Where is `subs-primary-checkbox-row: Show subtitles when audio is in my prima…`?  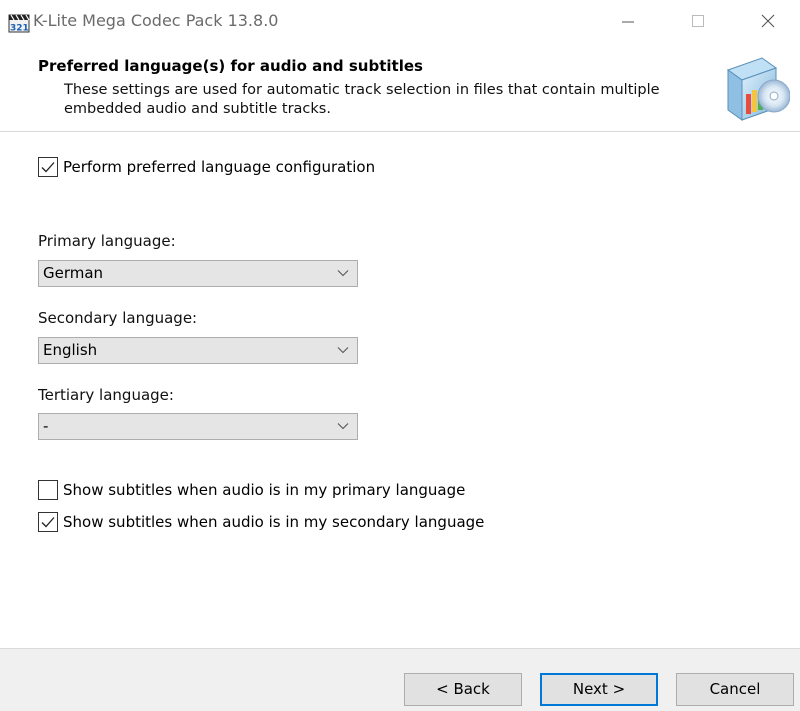 subs-primary-checkbox-row: Show subtitles when audio is in my prima… is located at coordinates (251, 490).